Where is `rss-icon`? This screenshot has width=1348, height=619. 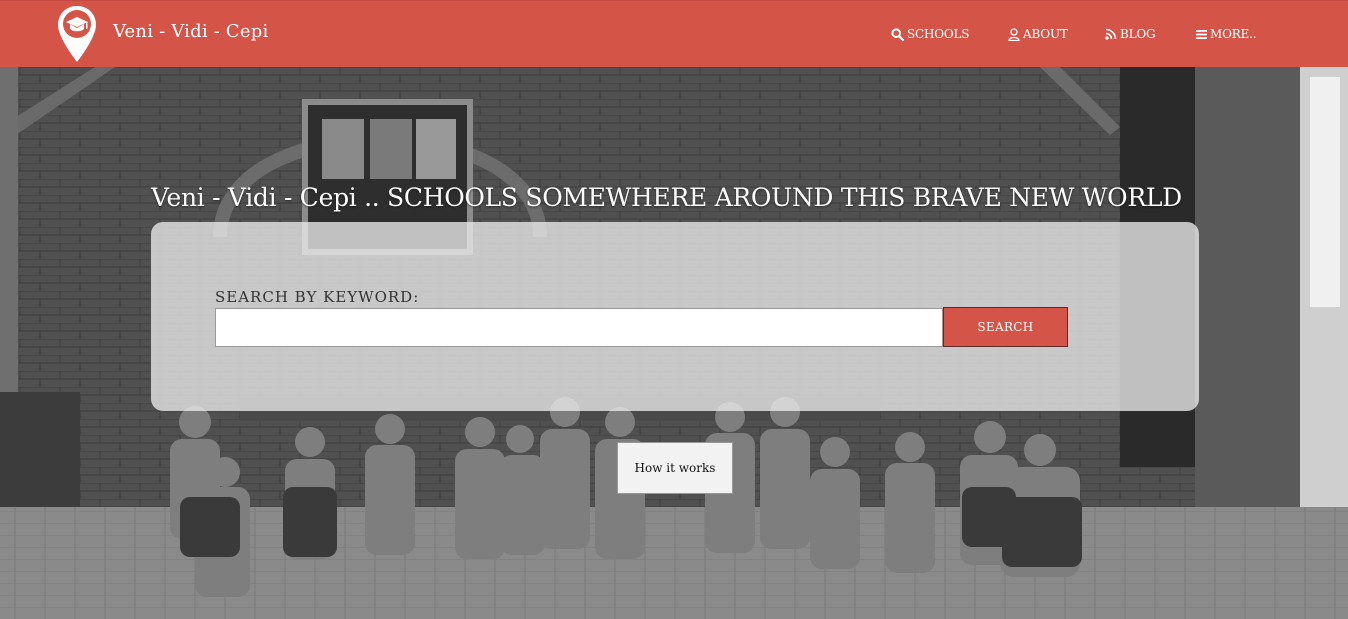 rss-icon is located at coordinates (1111, 34).